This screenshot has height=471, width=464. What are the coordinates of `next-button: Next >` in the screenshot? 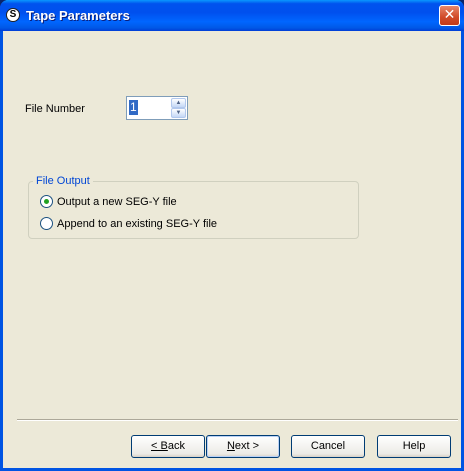 It's located at (243, 446).